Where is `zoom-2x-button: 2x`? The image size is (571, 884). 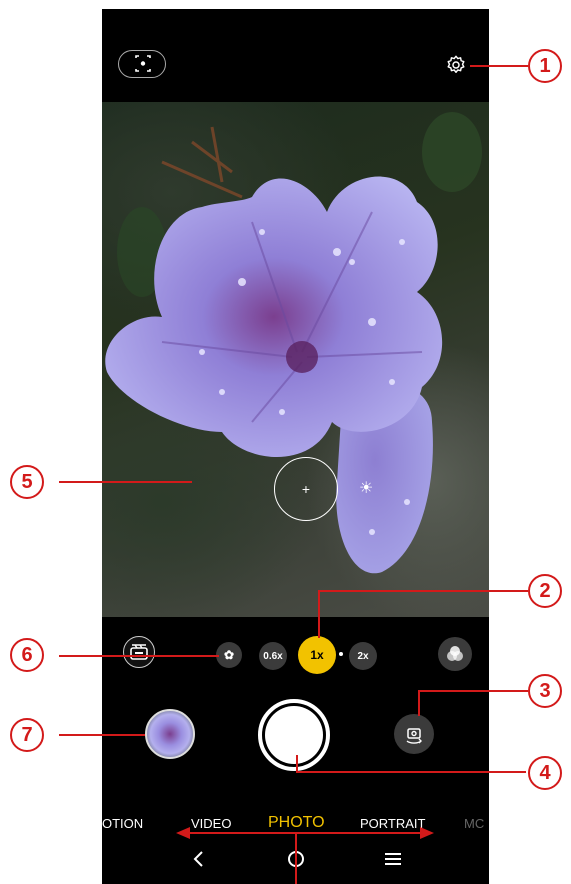 zoom-2x-button: 2x is located at coordinates (363, 656).